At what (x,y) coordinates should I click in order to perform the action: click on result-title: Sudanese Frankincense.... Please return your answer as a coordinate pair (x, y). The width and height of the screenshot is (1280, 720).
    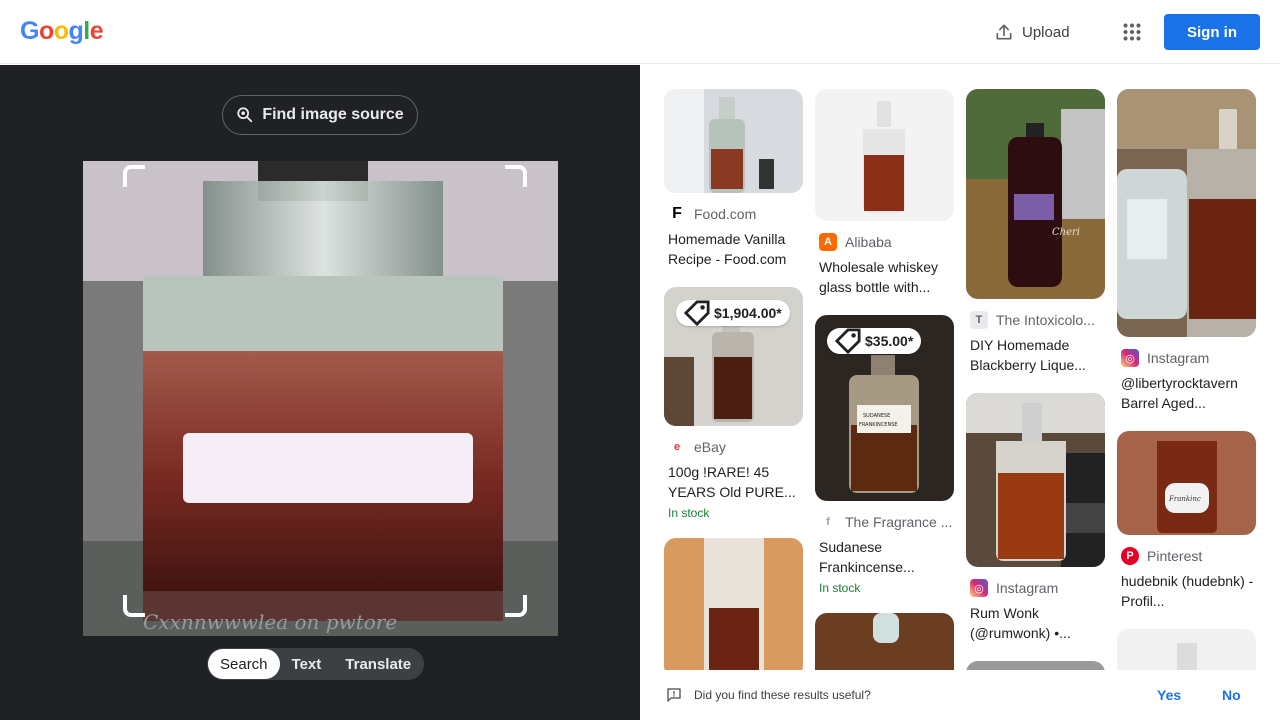
    Looking at the image, I should click on (885, 557).